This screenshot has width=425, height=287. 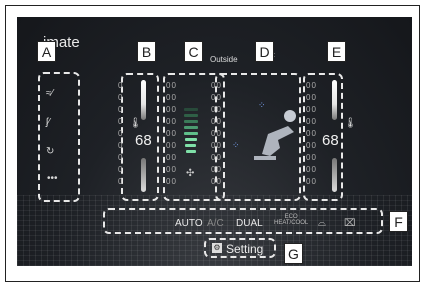 I want to click on callout-b: B, so click(x=146, y=51).